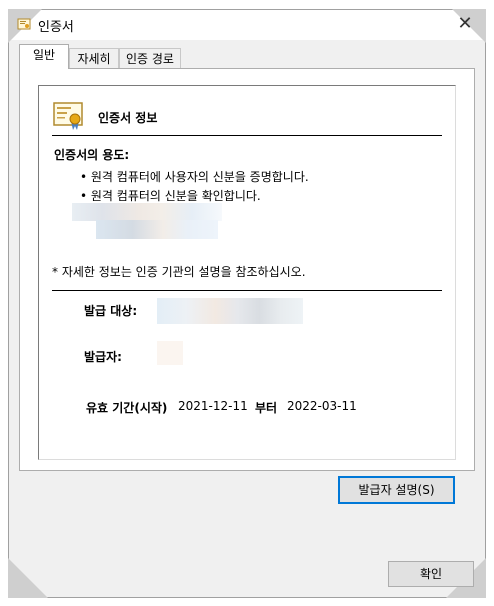 Image resolution: width=494 pixels, height=606 pixels. Describe the element at coordinates (170, 353) in the screenshot. I see `redacted-issued-by-value` at that location.